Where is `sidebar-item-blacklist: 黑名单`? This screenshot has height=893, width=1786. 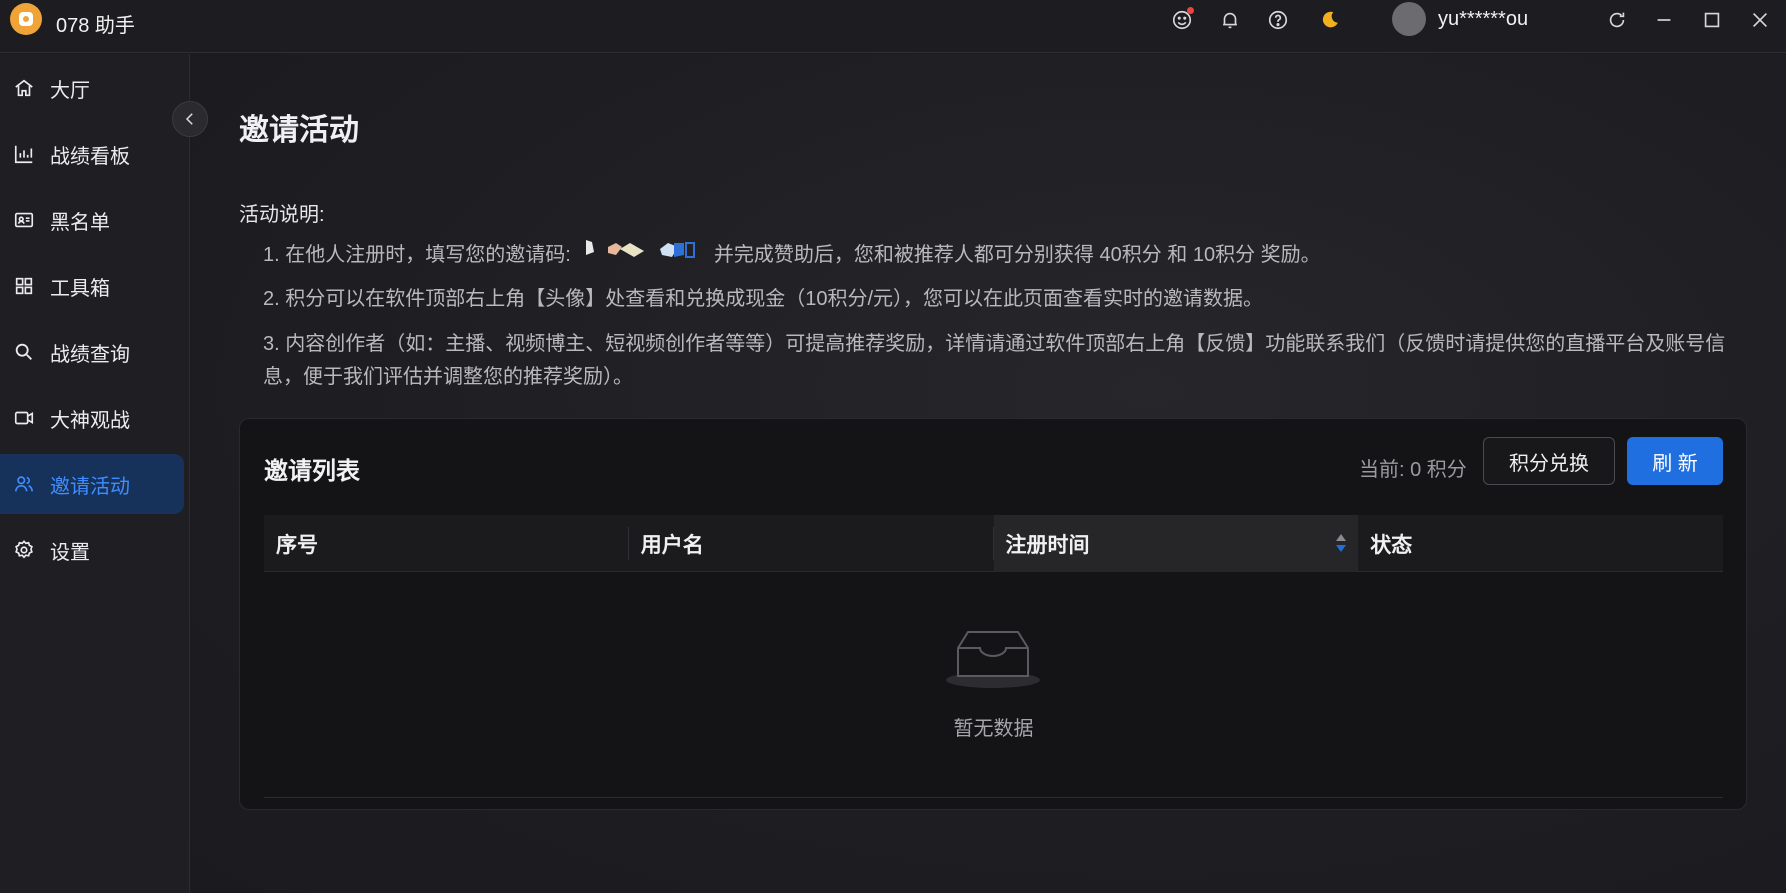 sidebar-item-blacklist: 黑名单 is located at coordinates (92, 220).